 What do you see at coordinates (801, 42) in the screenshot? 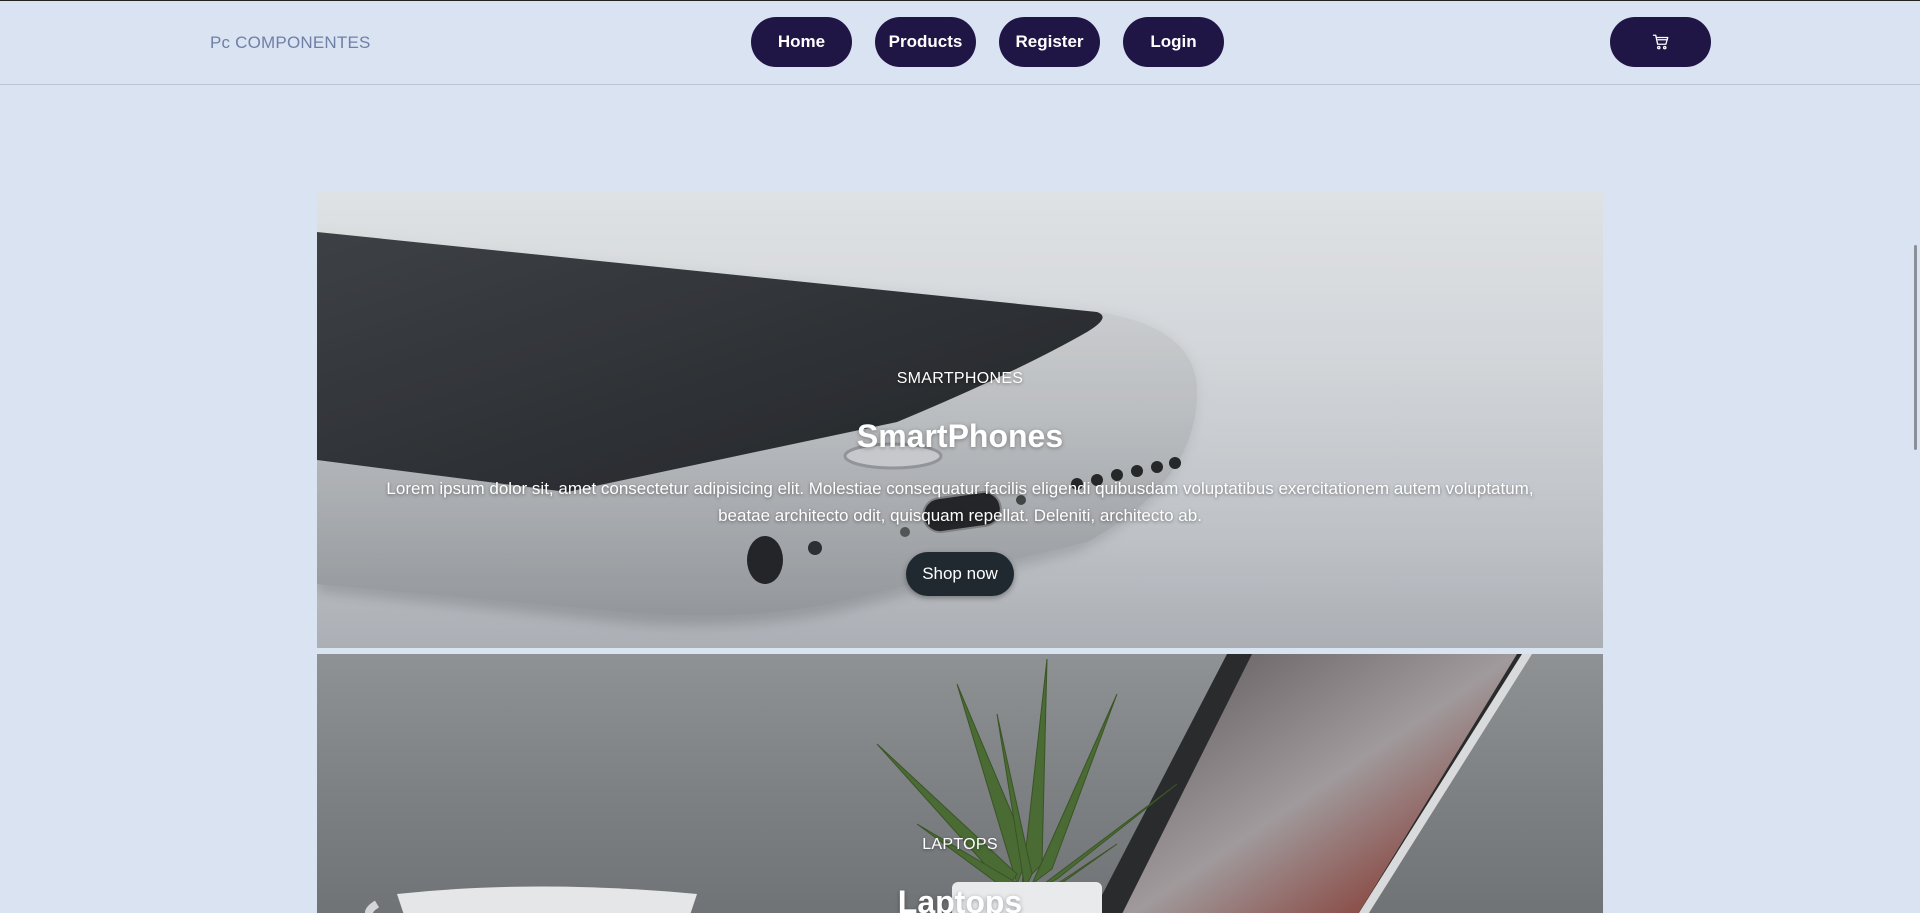
I see `nav-home-button: Home` at bounding box center [801, 42].